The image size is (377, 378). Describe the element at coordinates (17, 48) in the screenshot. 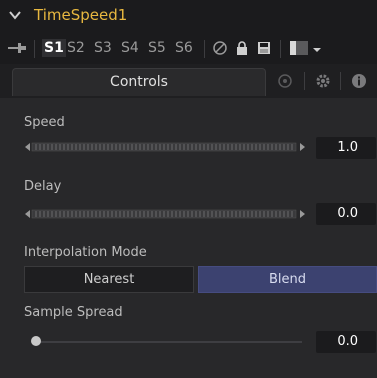

I see `pin-icon` at that location.